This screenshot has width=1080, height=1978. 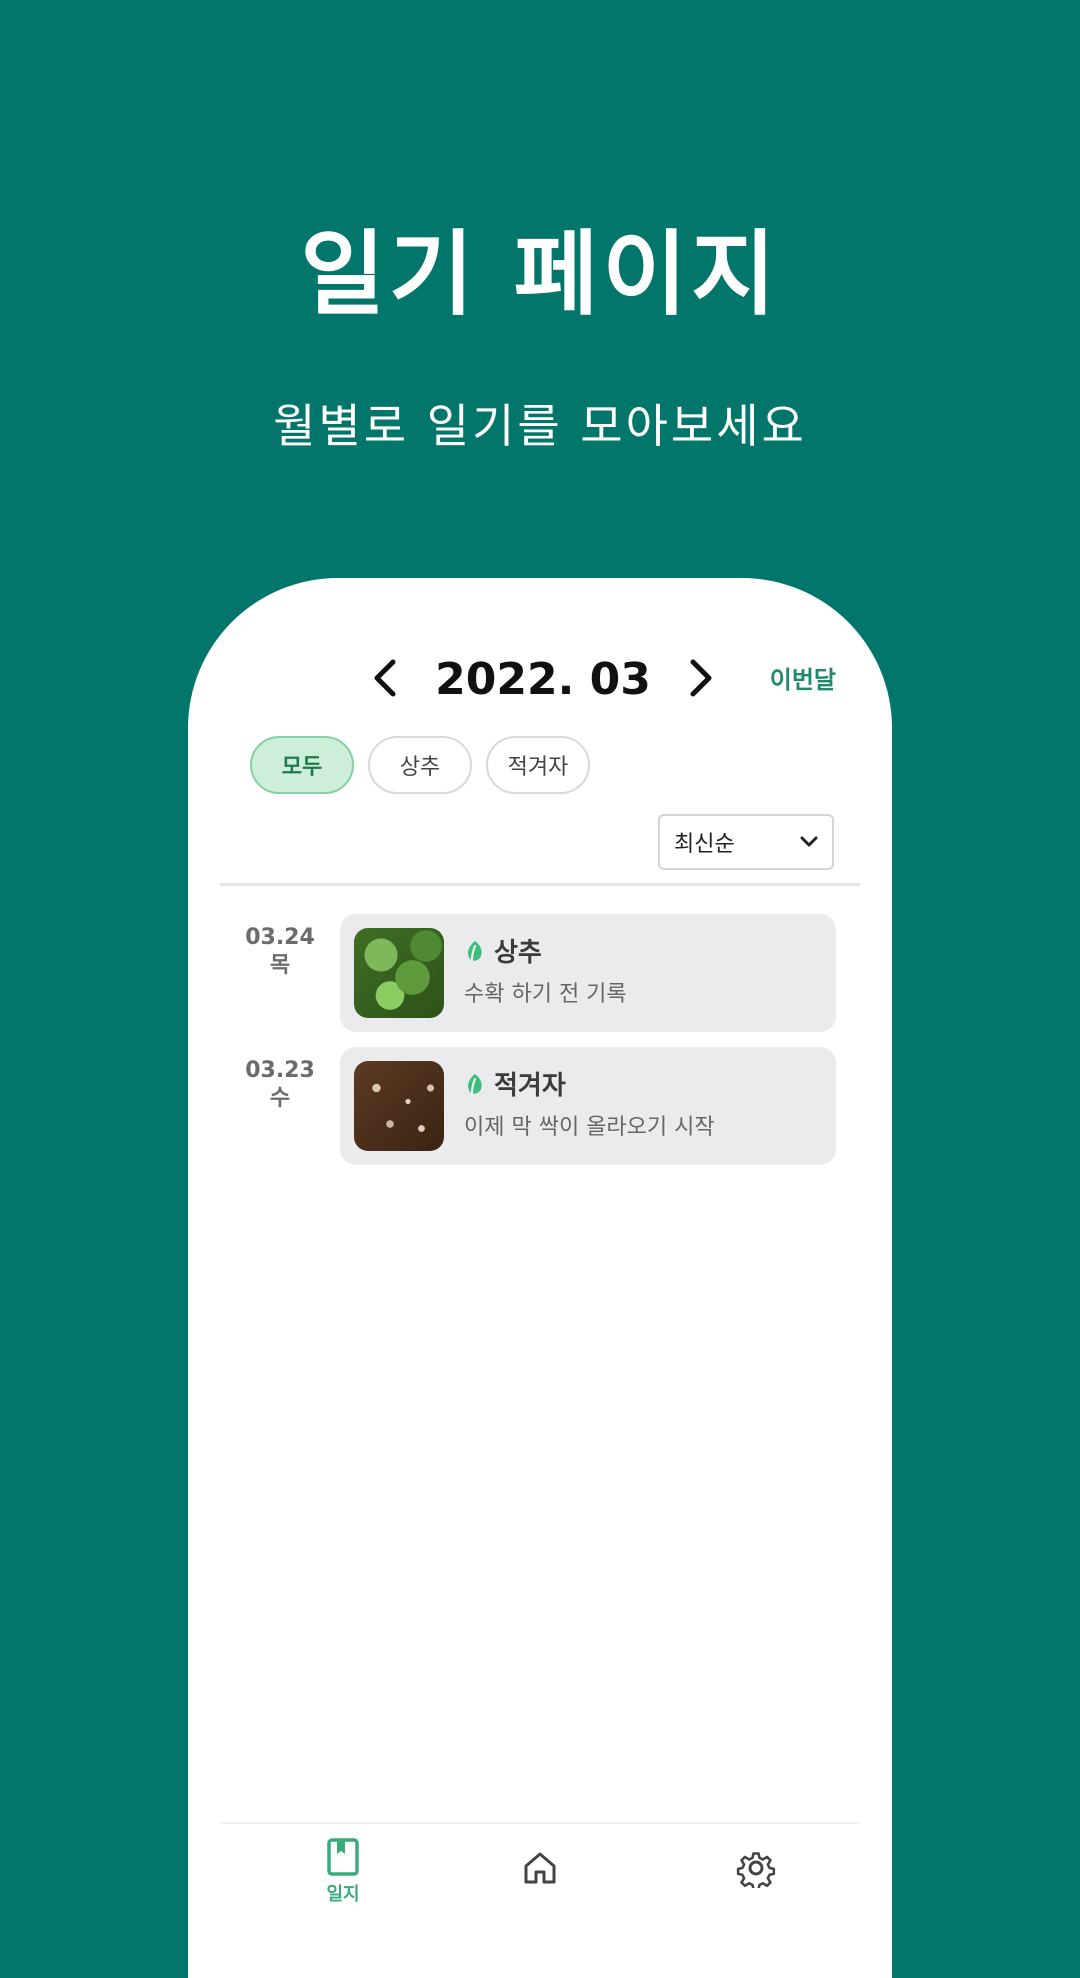 I want to click on current-month: 2022. 03, so click(x=543, y=679).